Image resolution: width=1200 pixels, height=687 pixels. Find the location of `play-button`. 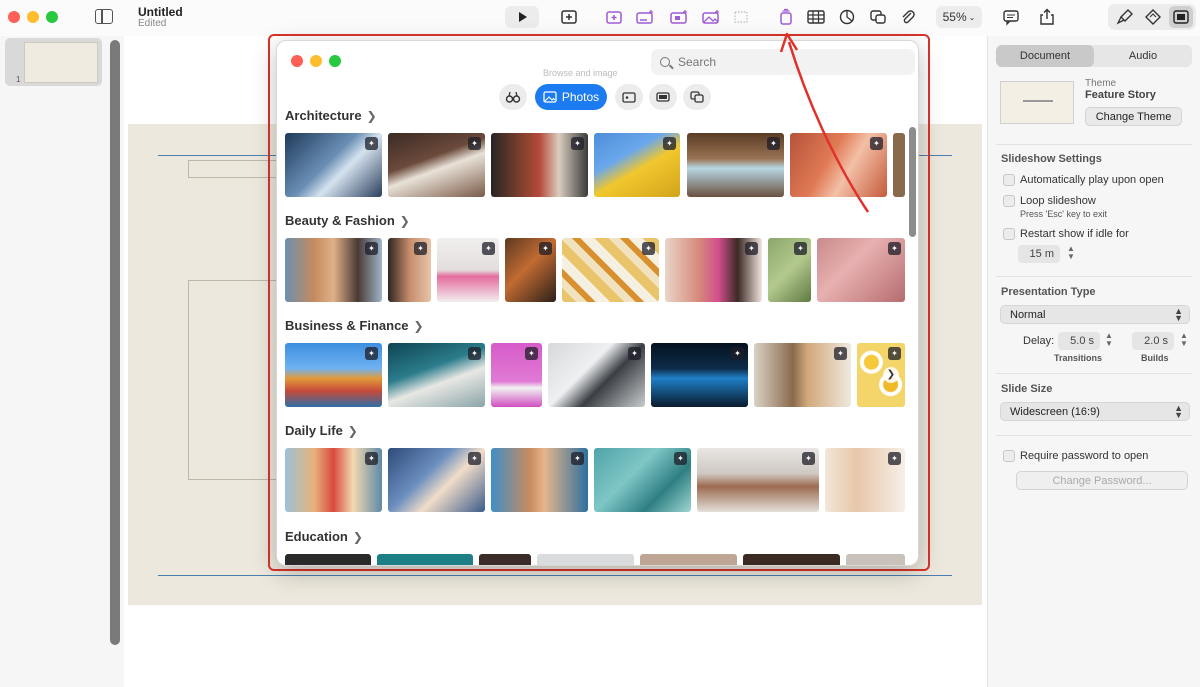

play-button is located at coordinates (522, 17).